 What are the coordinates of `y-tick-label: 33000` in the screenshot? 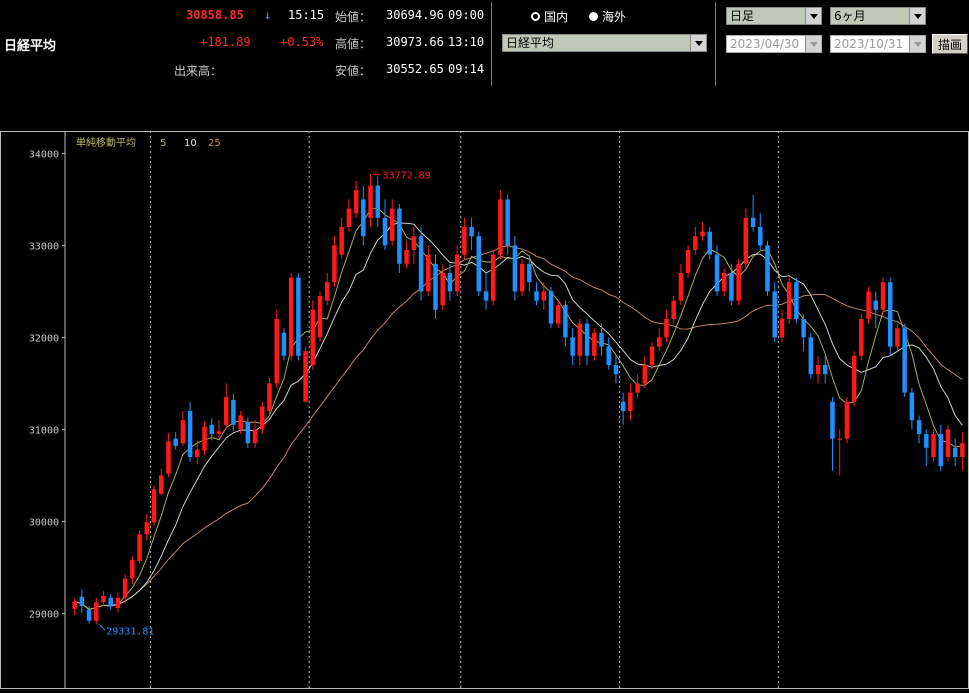 It's located at (44, 246).